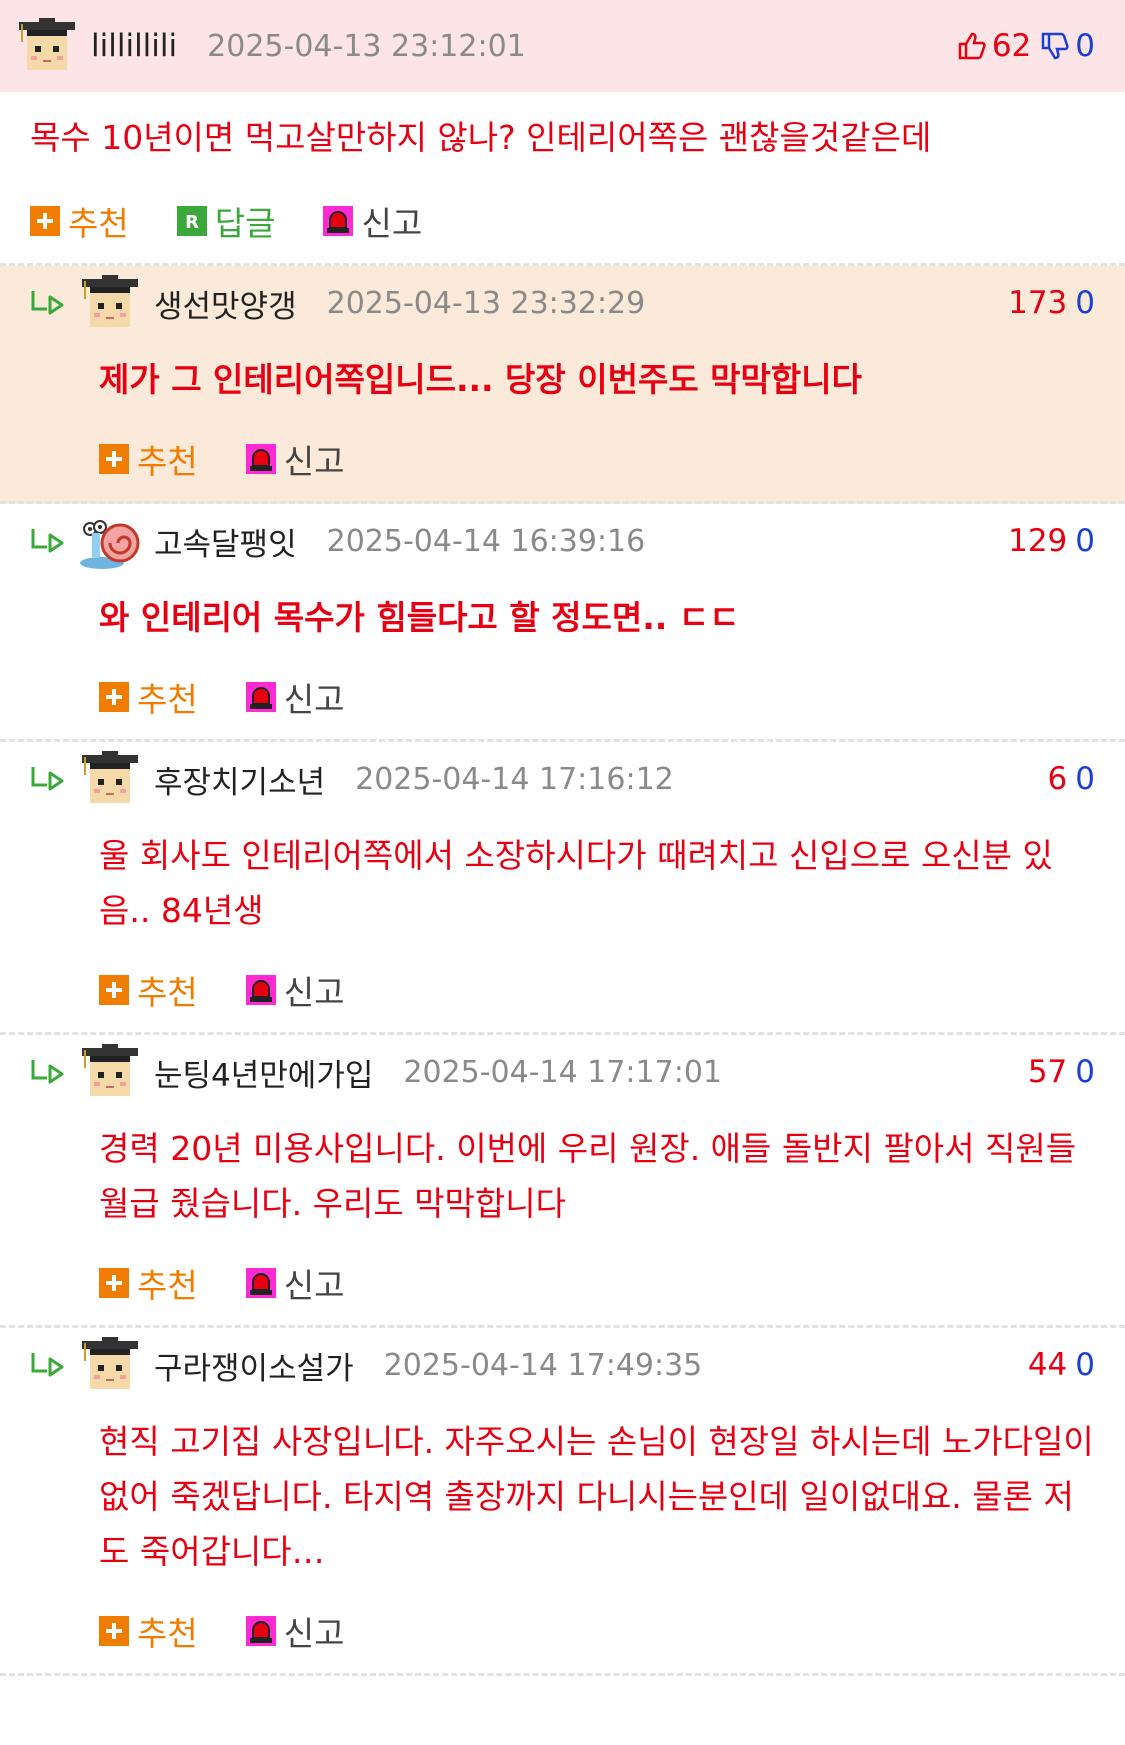  I want to click on timestamp: 2025-04-14 17:49:35, so click(543, 1365).